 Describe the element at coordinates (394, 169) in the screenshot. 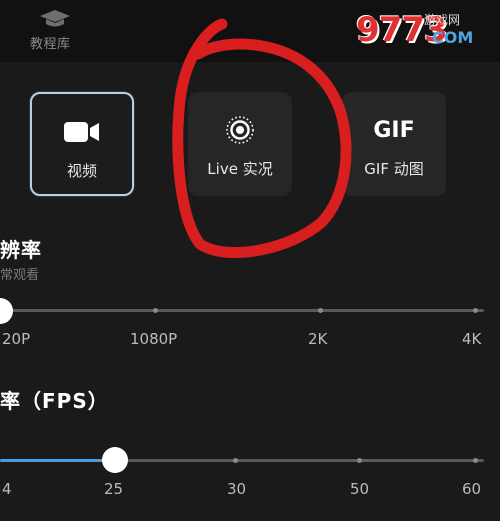

I see `mode-gif-label: GIF 动图` at that location.